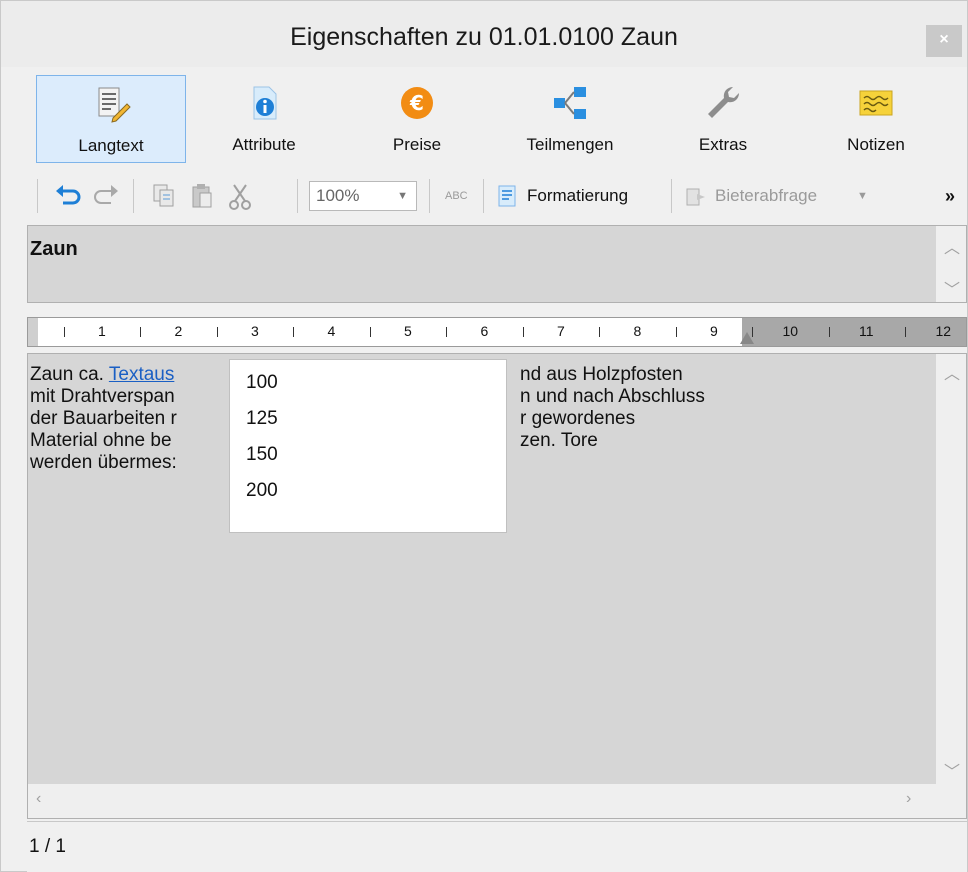 This screenshot has width=968, height=872. I want to click on tab-label: Teilmengen, so click(570, 144).